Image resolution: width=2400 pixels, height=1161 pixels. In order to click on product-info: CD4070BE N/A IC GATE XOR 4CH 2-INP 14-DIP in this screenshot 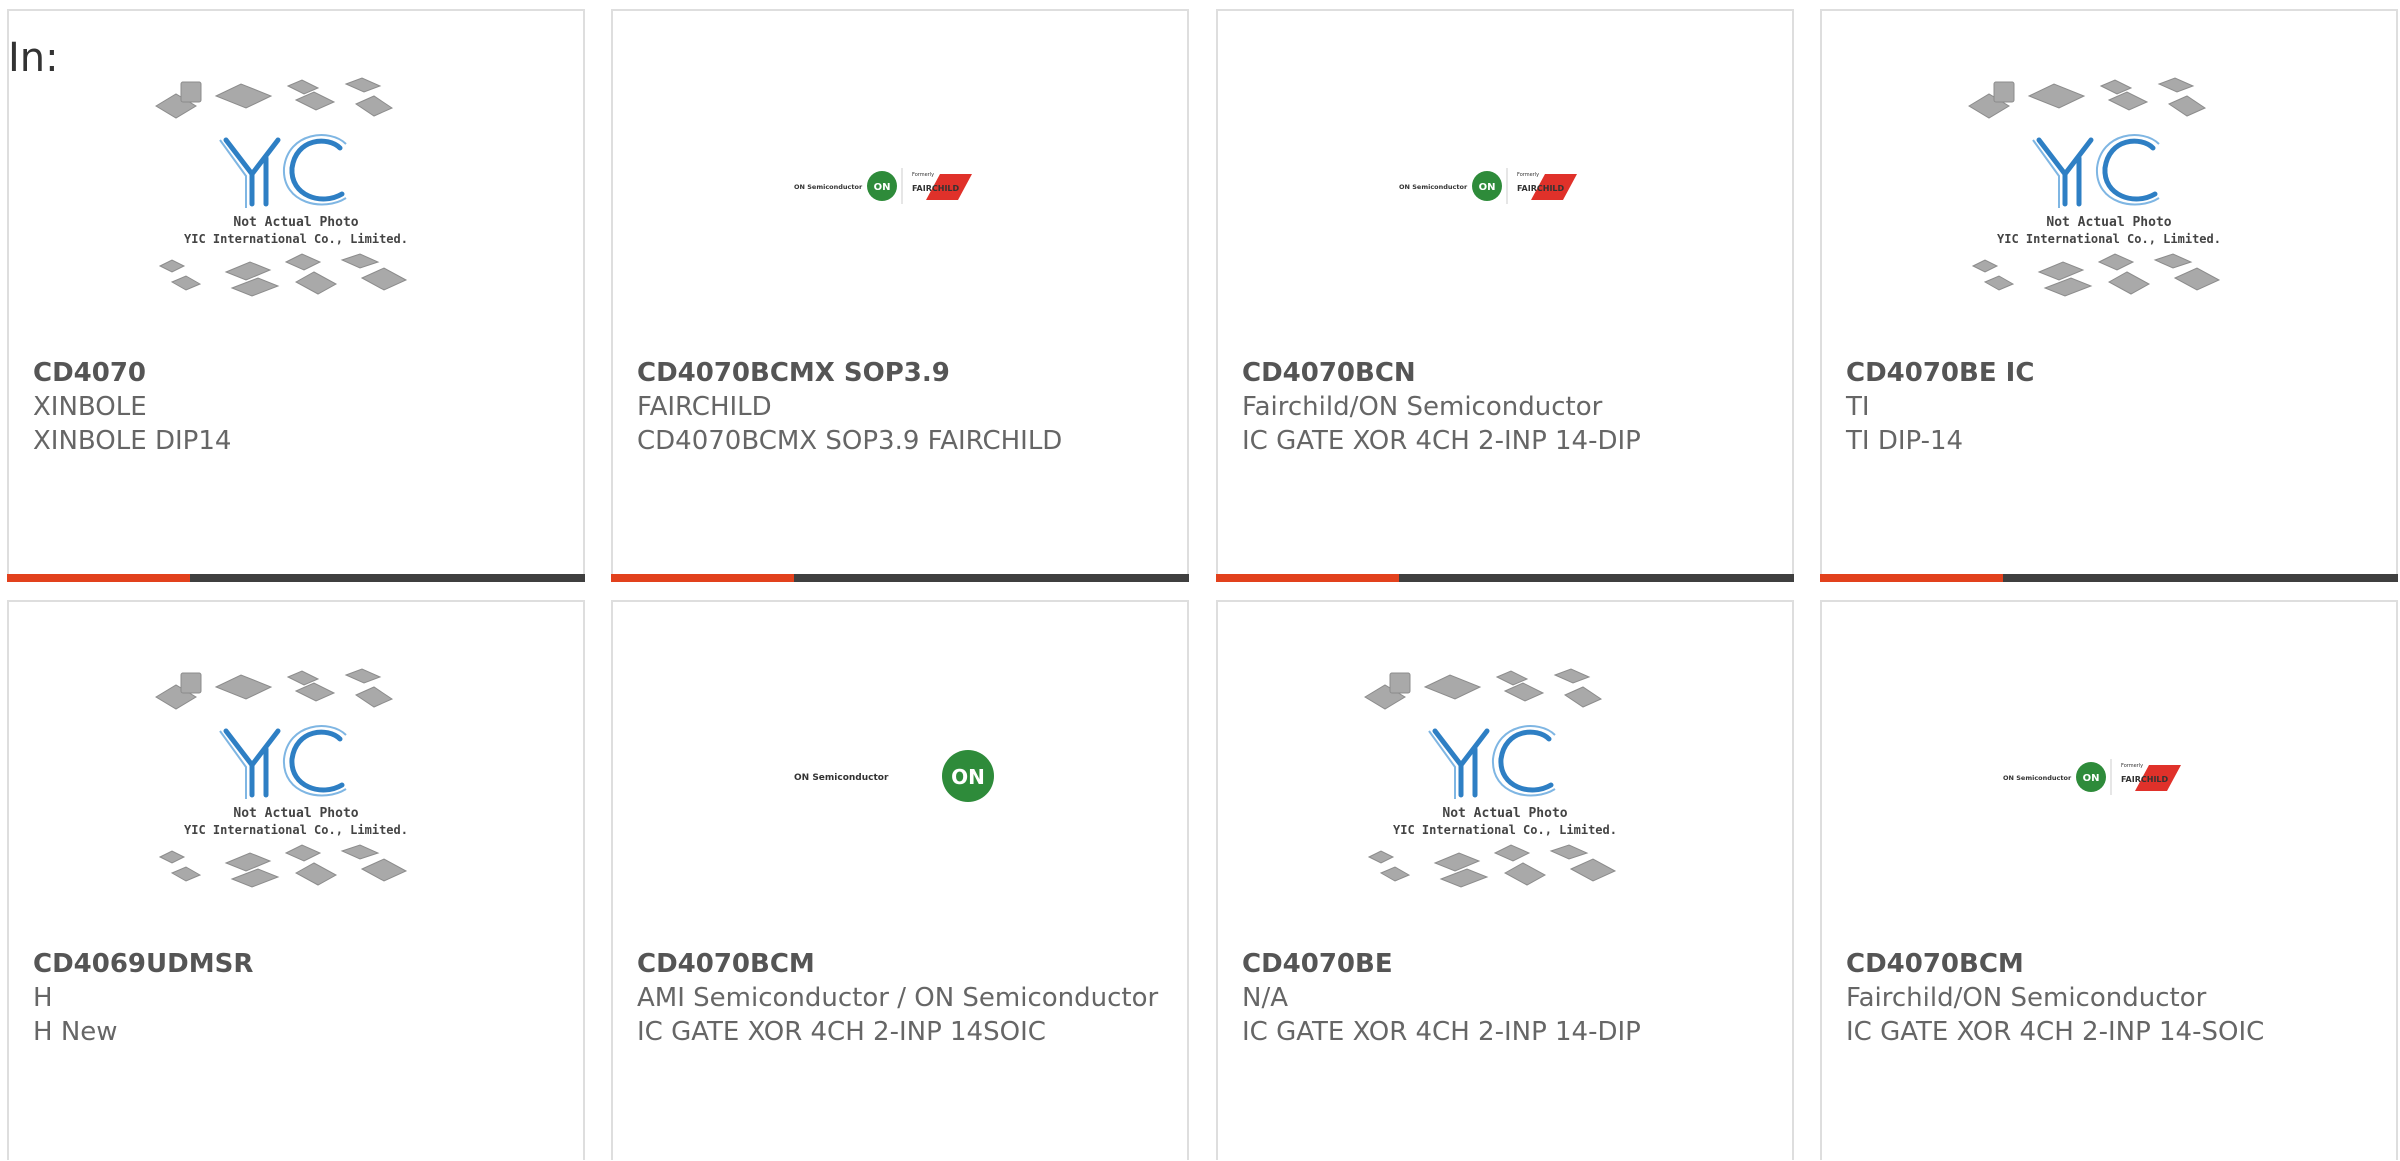, I will do `click(1505, 998)`.